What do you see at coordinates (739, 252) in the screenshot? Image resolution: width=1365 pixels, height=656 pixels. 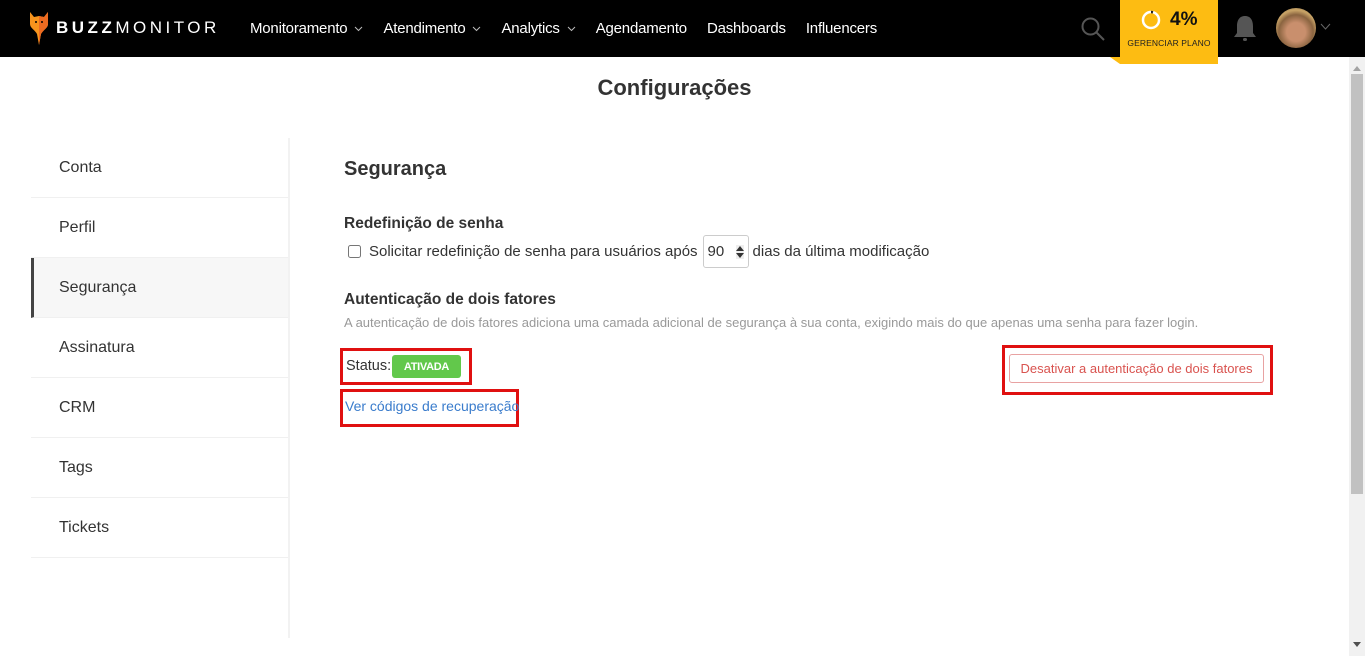 I see `spinner-arrows-icon` at bounding box center [739, 252].